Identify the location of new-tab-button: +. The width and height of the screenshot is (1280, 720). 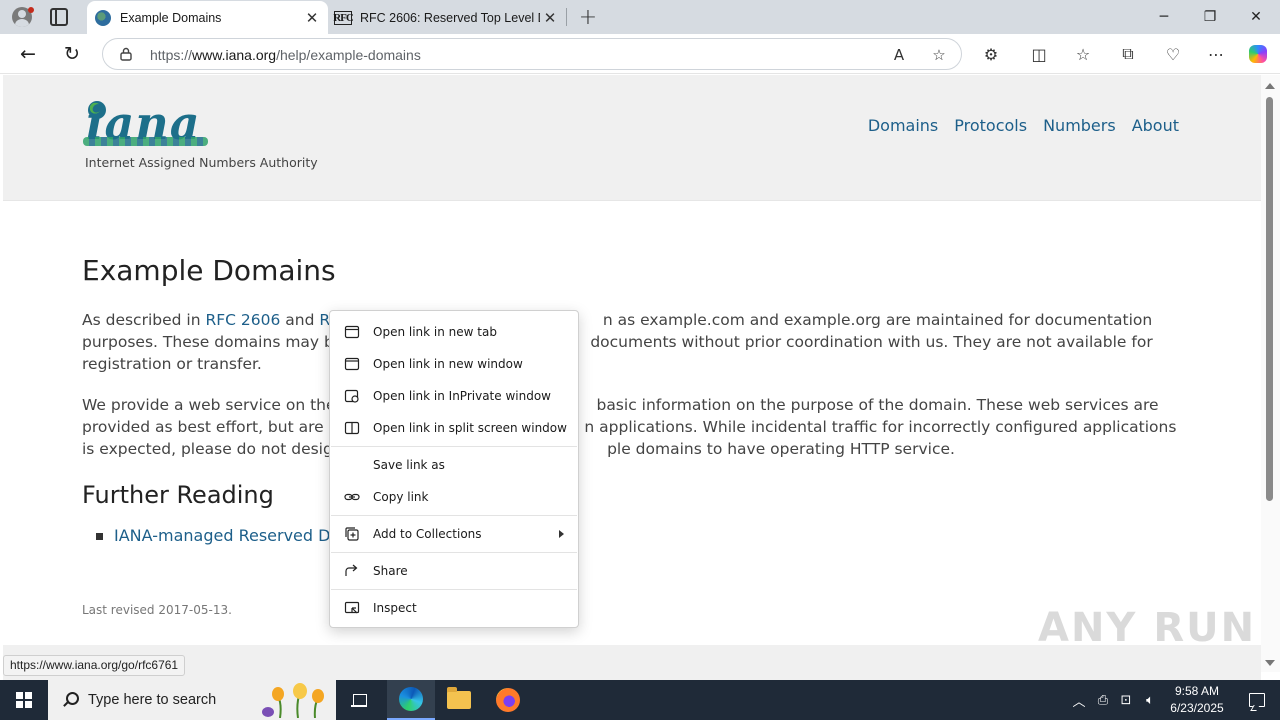
(588, 17).